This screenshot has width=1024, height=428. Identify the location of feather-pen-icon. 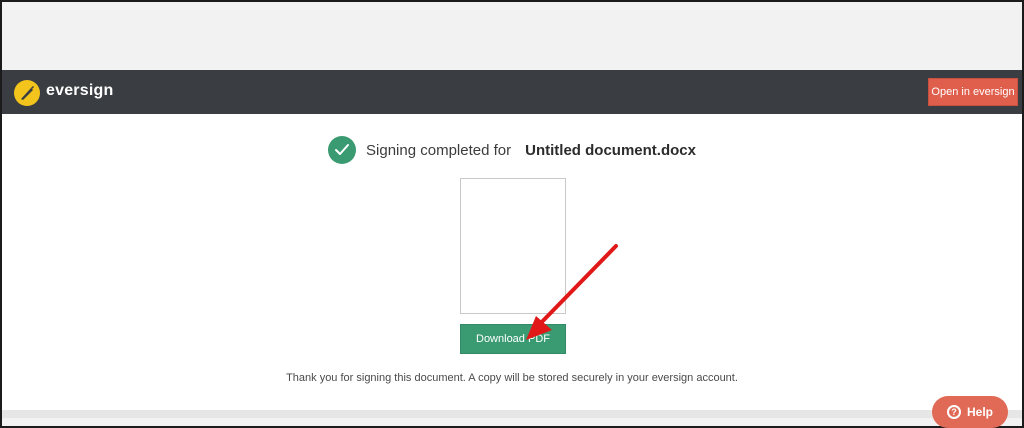
(27, 93).